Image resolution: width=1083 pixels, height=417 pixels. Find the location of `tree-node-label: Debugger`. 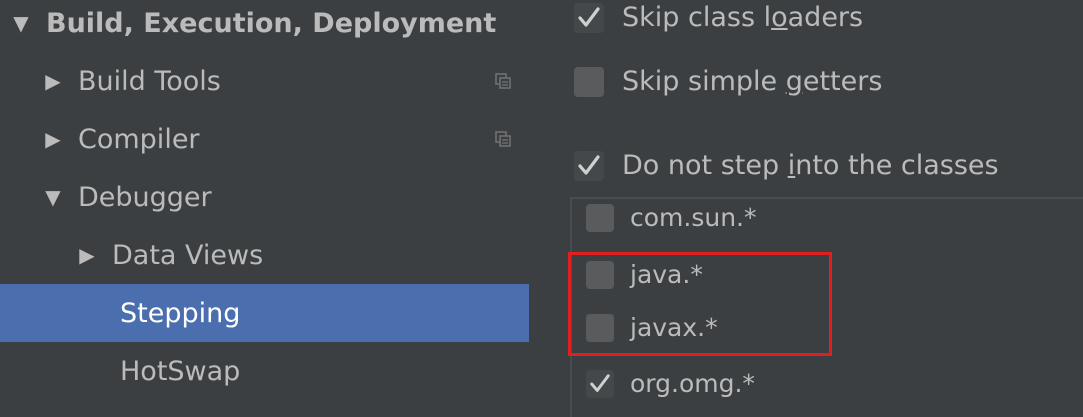

tree-node-label: Debugger is located at coordinates (145, 197).